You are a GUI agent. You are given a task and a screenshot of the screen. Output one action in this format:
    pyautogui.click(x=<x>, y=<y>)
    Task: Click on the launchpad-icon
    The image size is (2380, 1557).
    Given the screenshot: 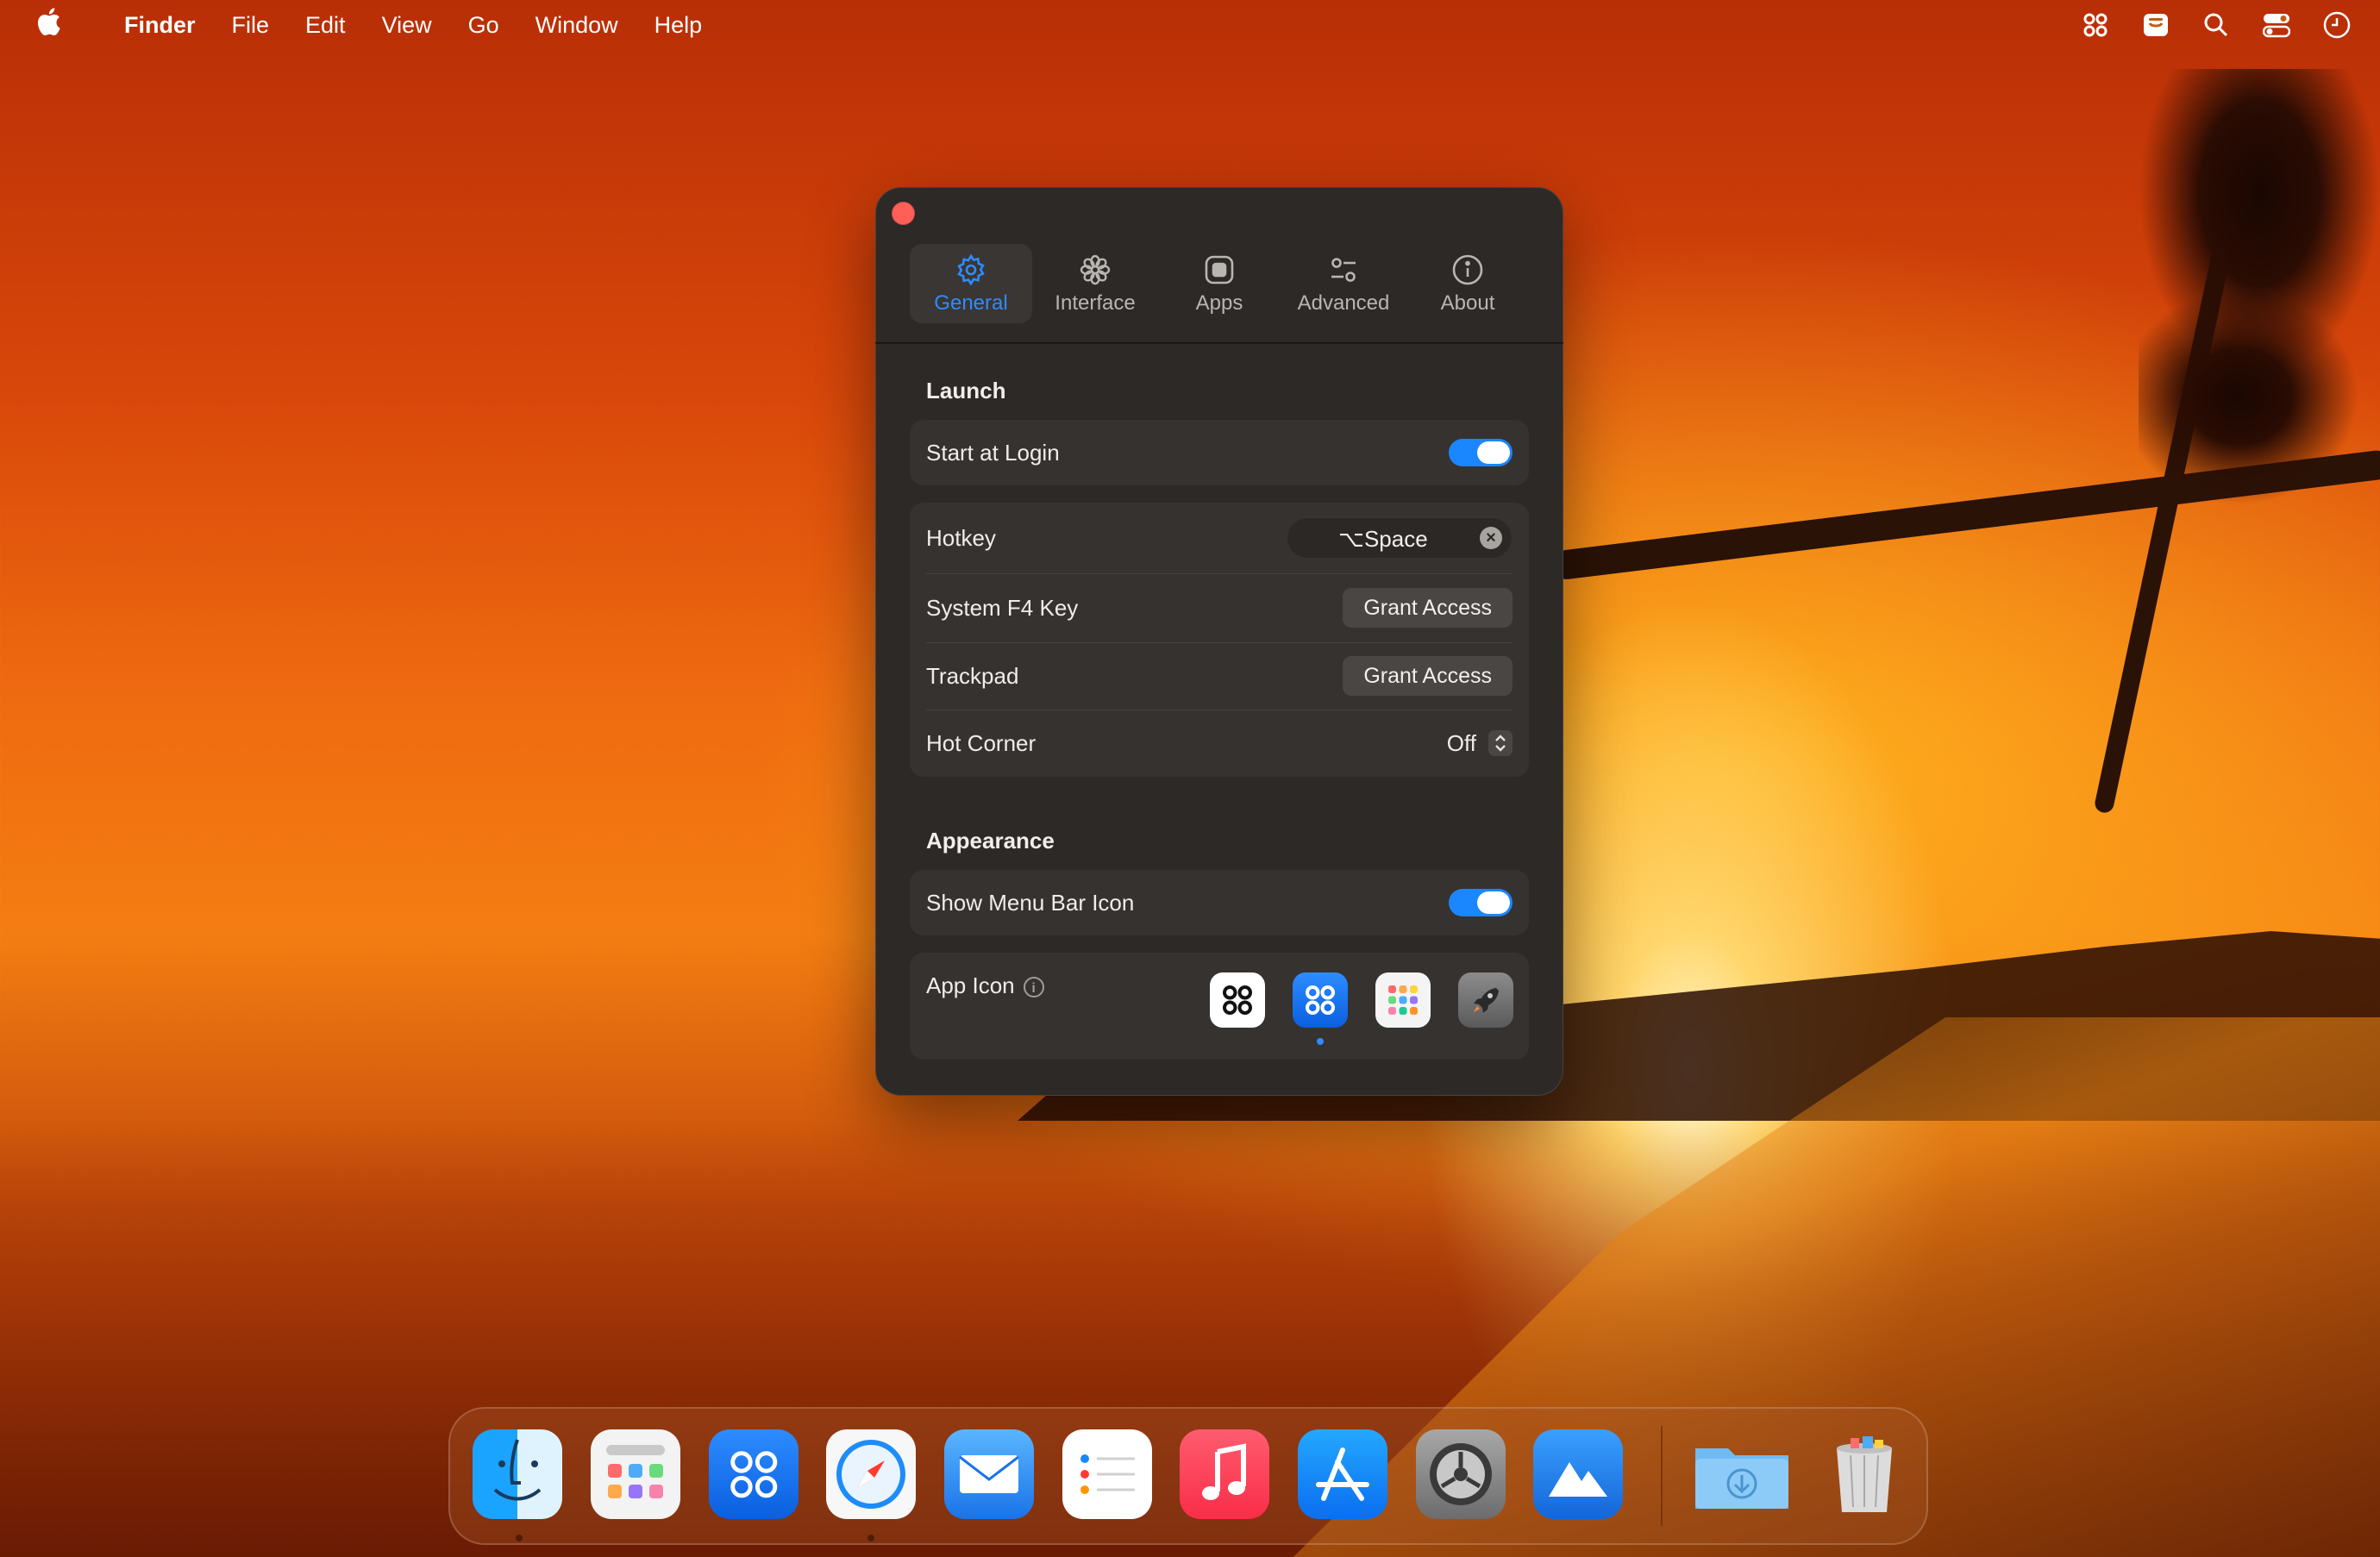 What is the action you would take?
    pyautogui.click(x=635, y=1474)
    